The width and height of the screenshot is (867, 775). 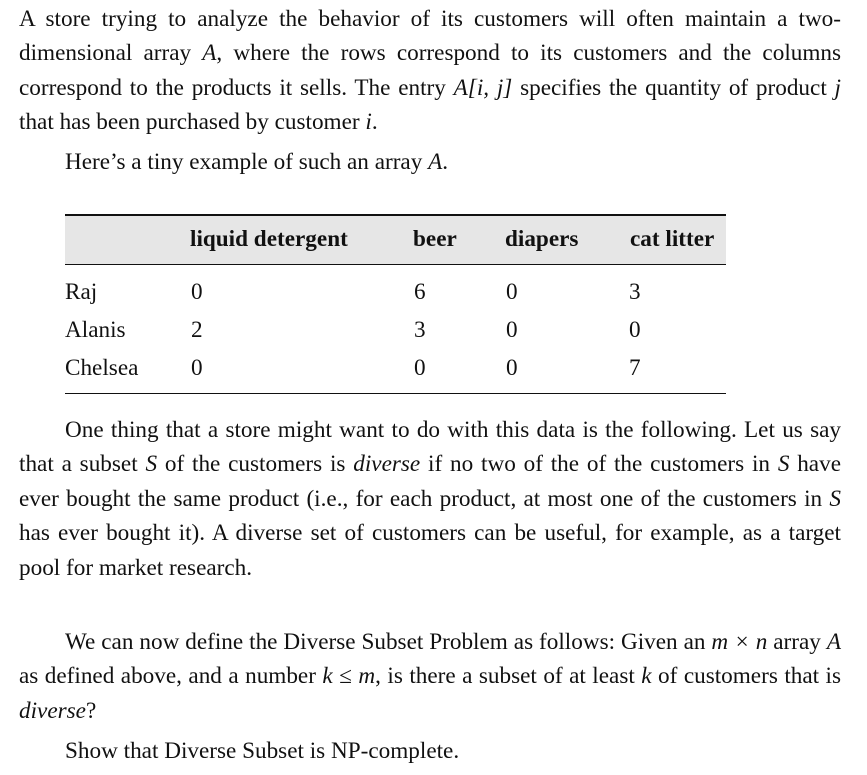 I want to click on row-name-chelsea: Chelsea, so click(x=102, y=368).